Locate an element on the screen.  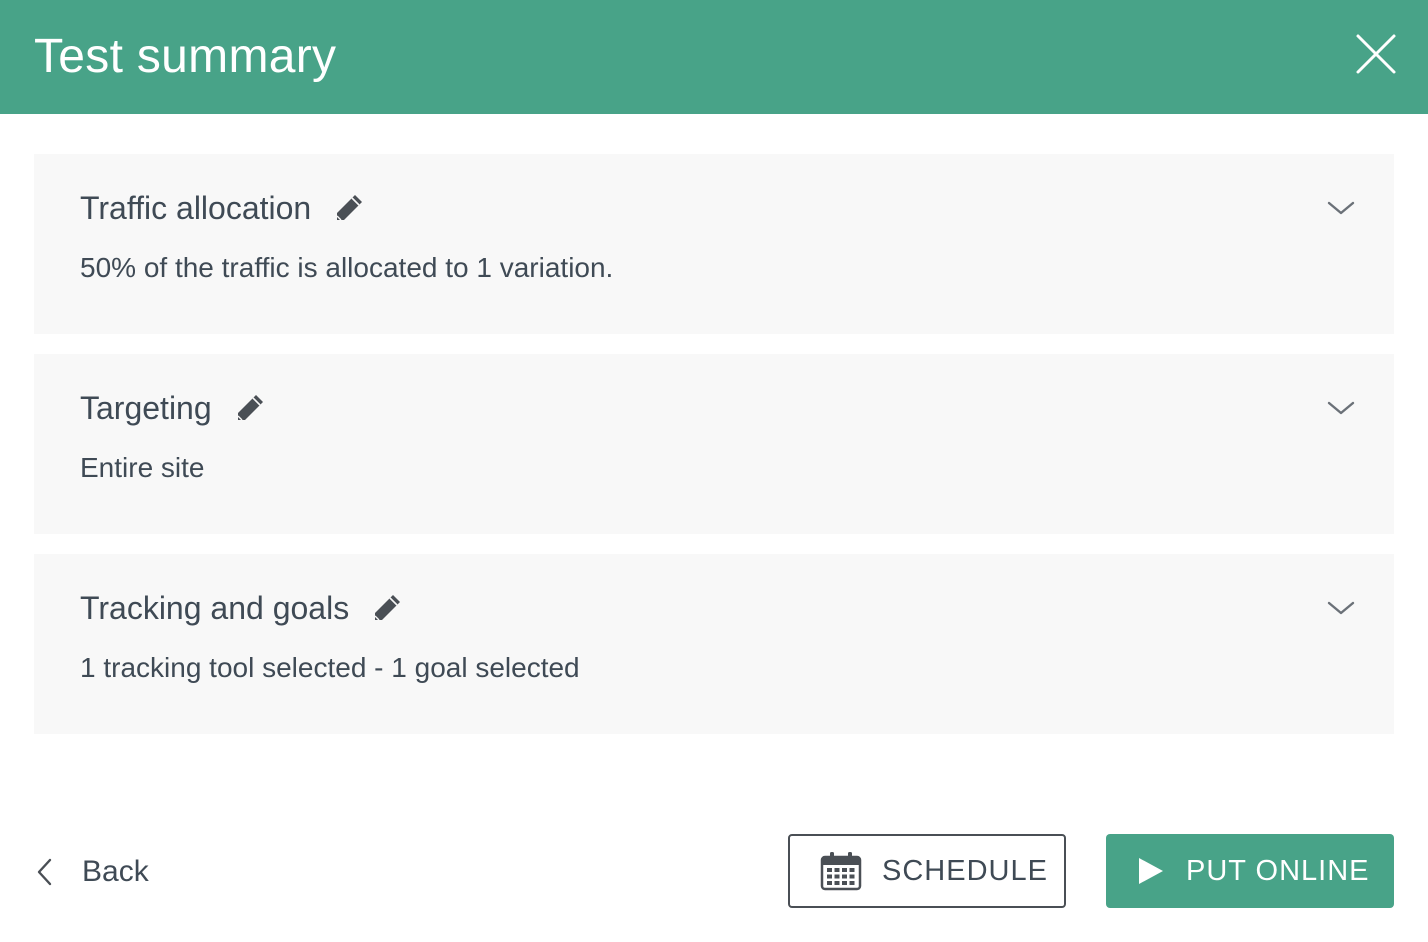
chevron-left-icon is located at coordinates (44, 872).